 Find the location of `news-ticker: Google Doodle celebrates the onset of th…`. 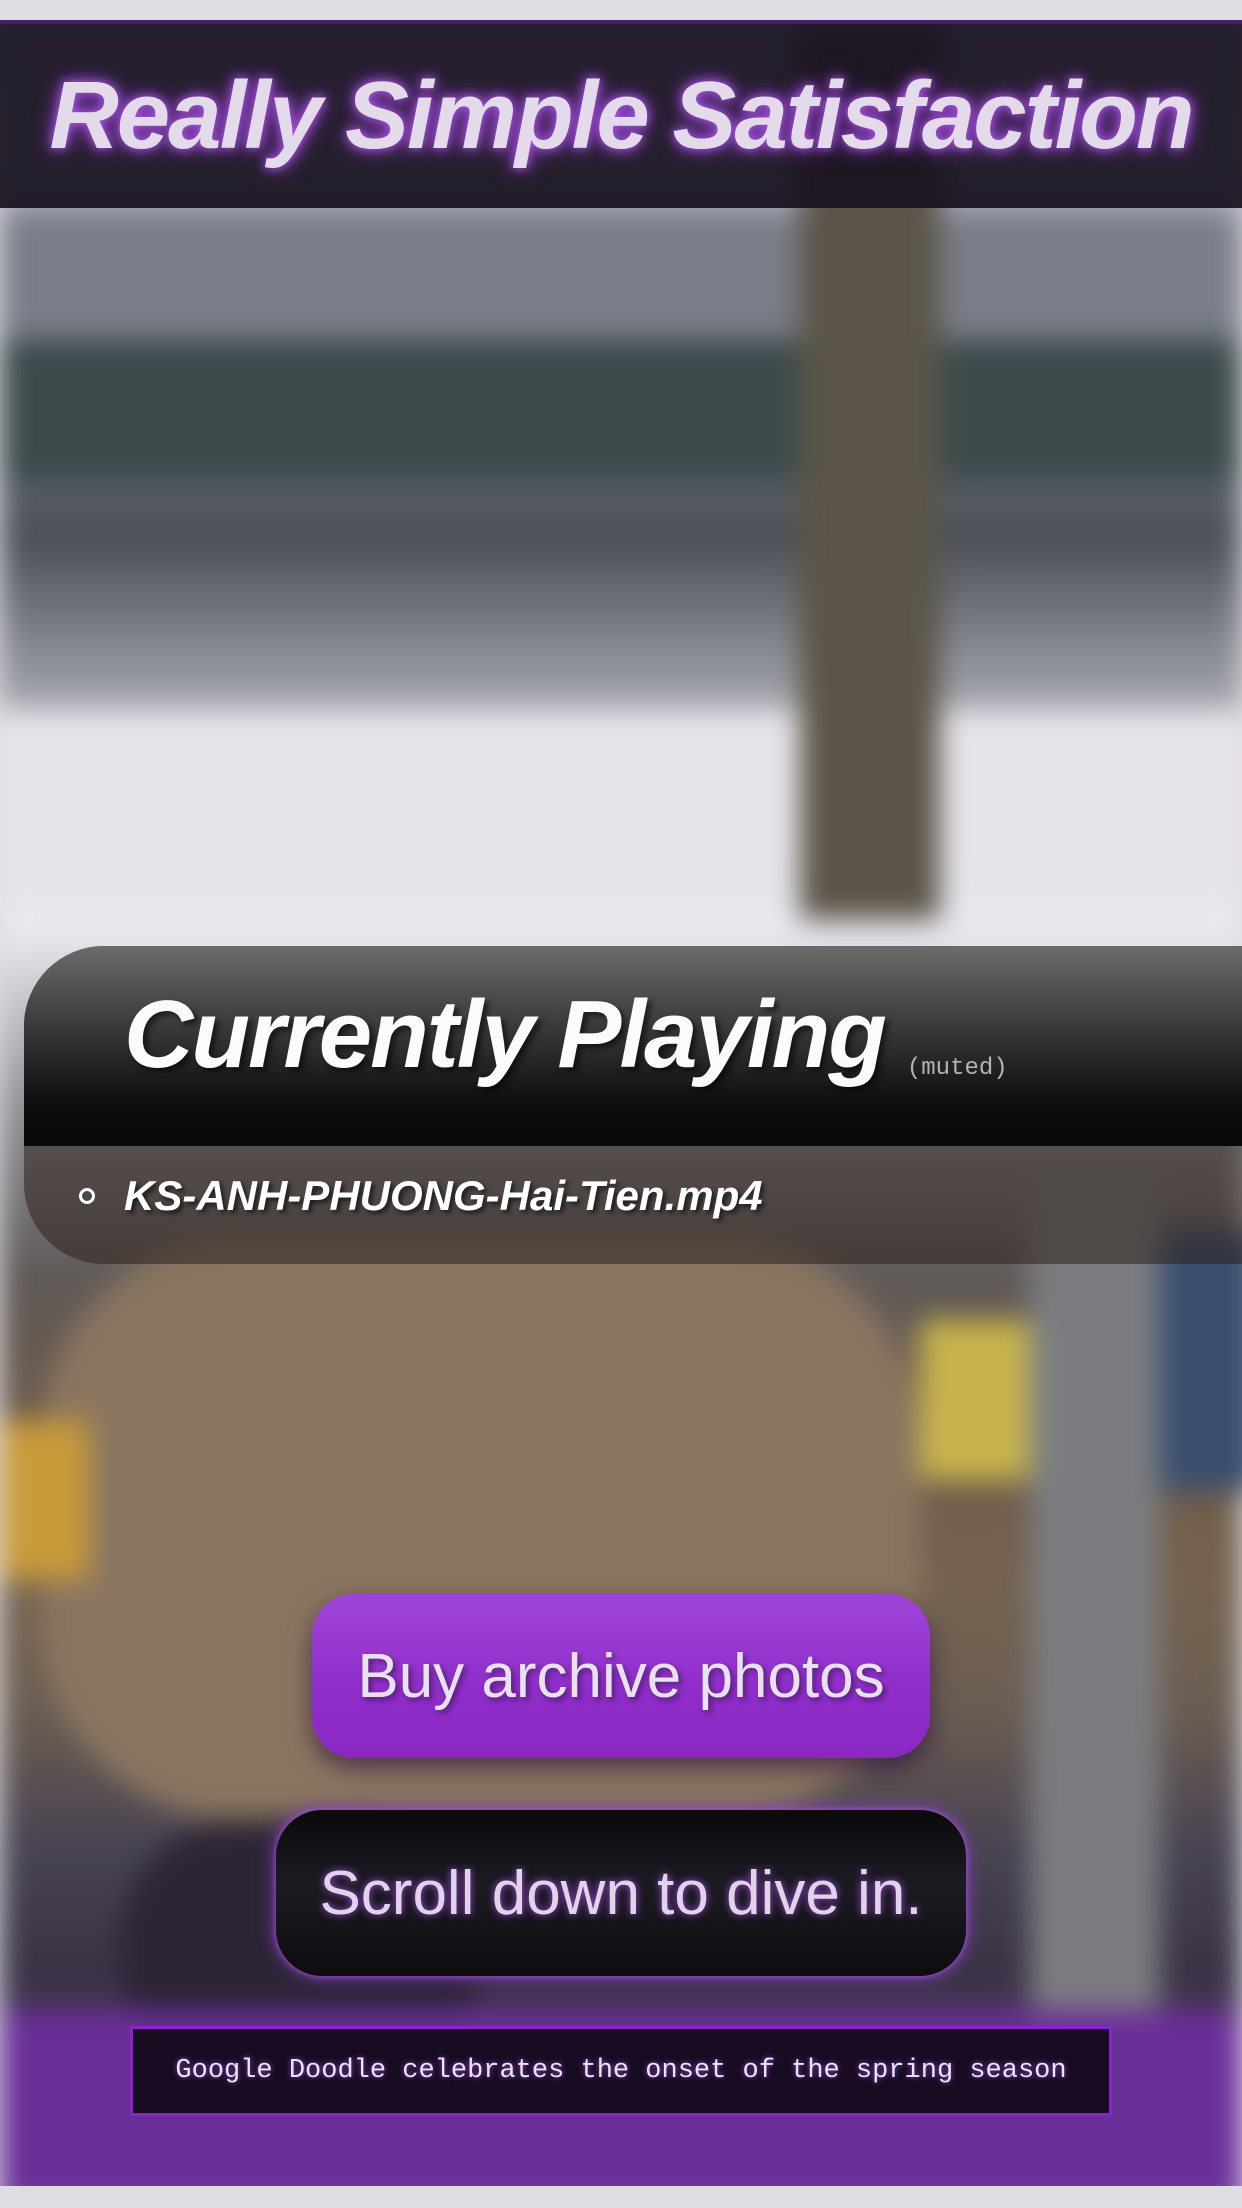

news-ticker: Google Doodle celebrates the onset of th… is located at coordinates (621, 2071).